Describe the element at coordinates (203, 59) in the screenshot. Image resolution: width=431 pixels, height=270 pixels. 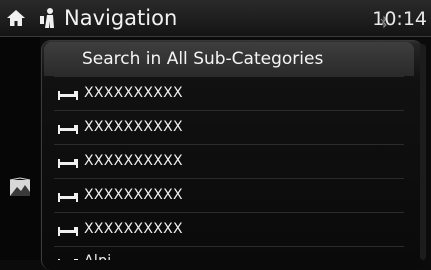
I see `search-all-label: Search in All Sub-Categories` at that location.